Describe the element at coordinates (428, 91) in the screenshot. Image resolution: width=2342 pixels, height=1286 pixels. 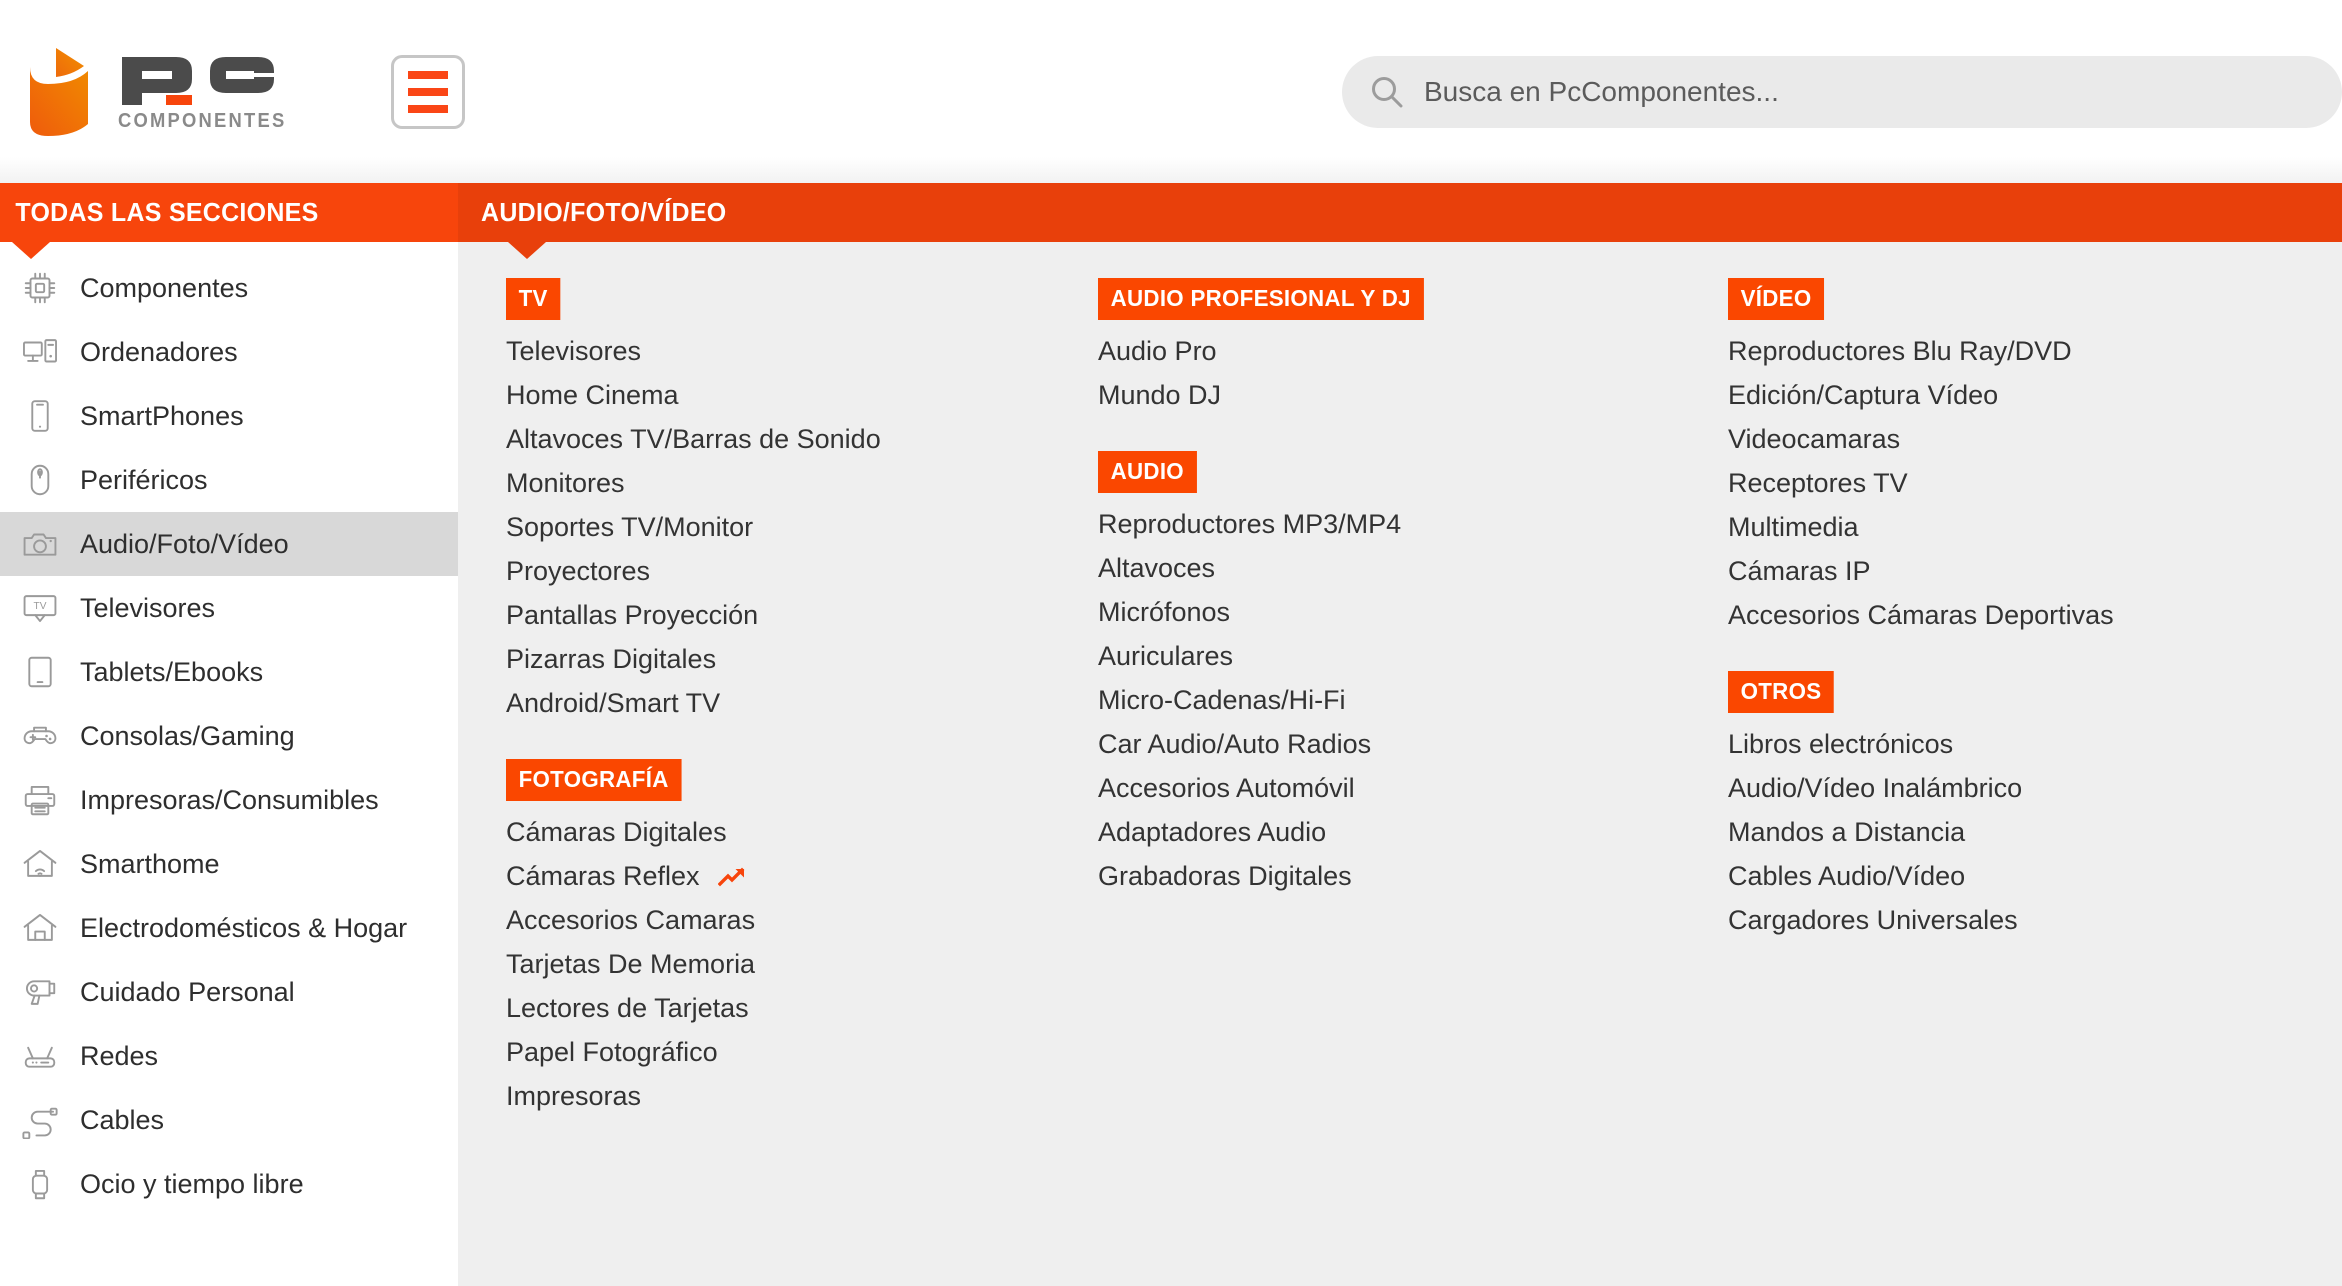
I see `hamburger-menu-icon` at that location.